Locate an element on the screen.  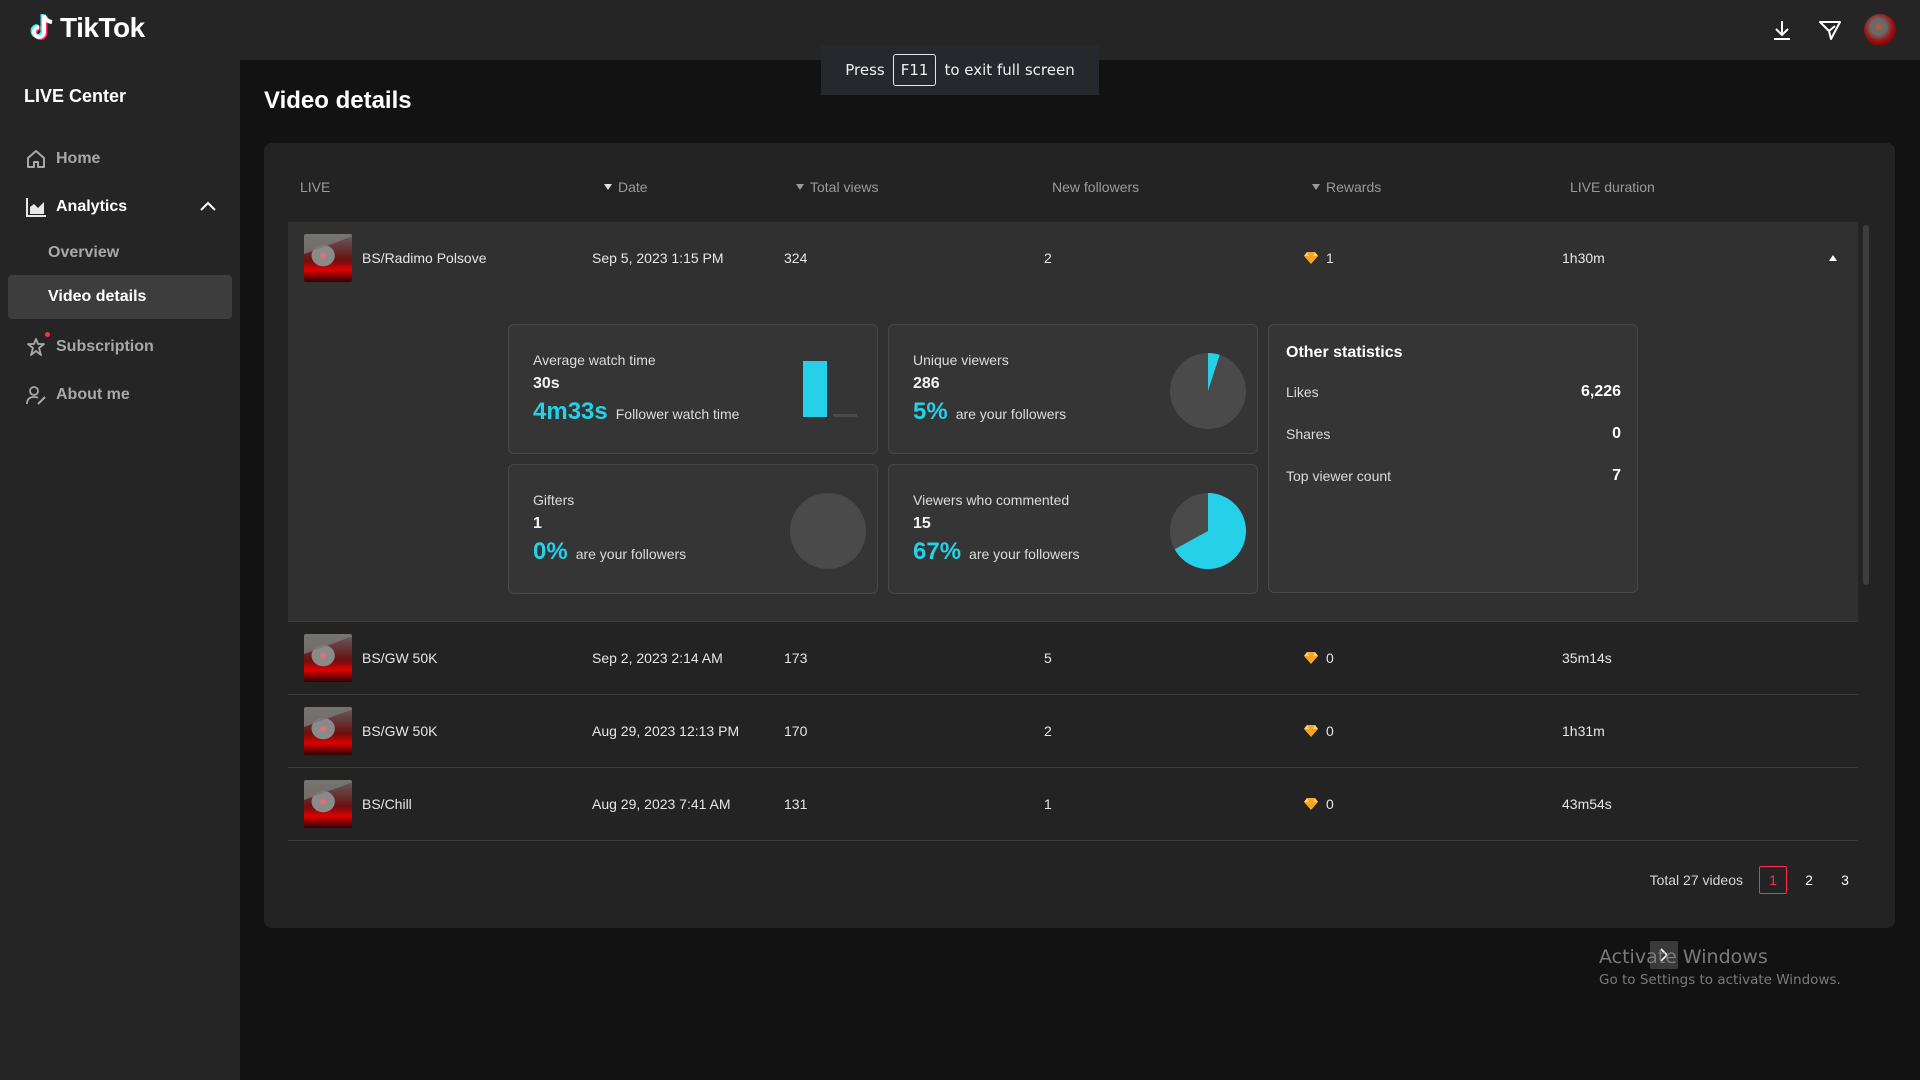
column-header-live: LIVE is located at coordinates (315, 187).